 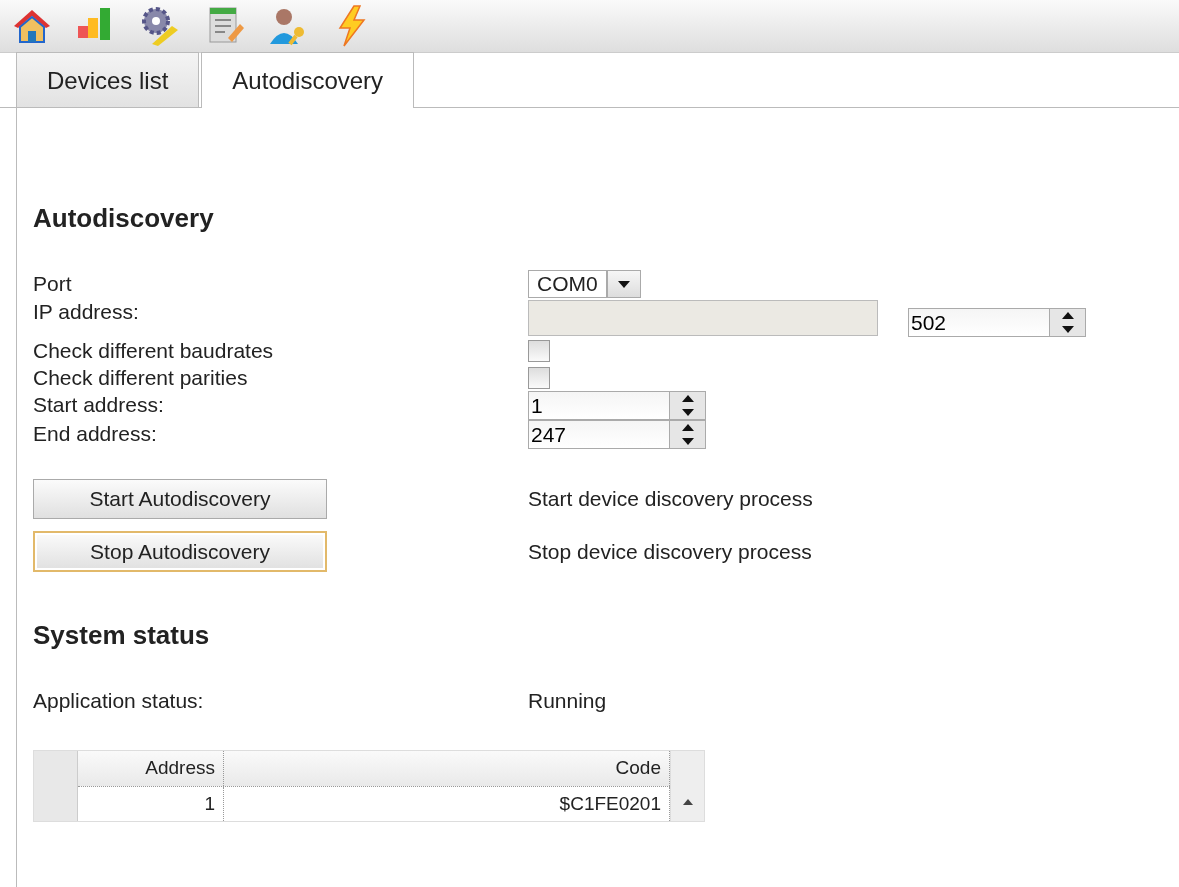 What do you see at coordinates (568, 701) in the screenshot?
I see `status-value: Running` at bounding box center [568, 701].